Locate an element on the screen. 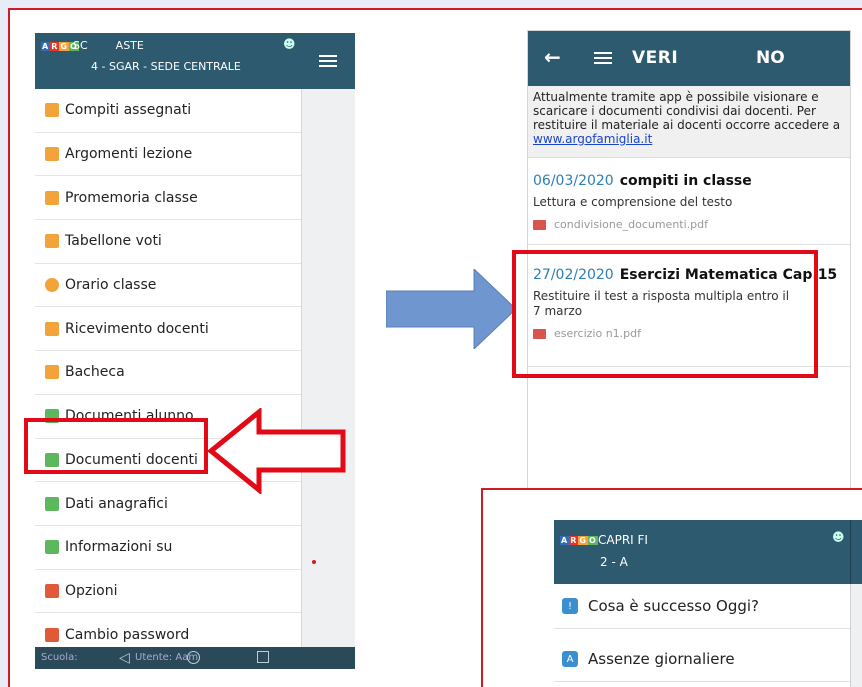 The width and height of the screenshot is (862, 687). menu-item-label: Informazioni su is located at coordinates (119, 547).